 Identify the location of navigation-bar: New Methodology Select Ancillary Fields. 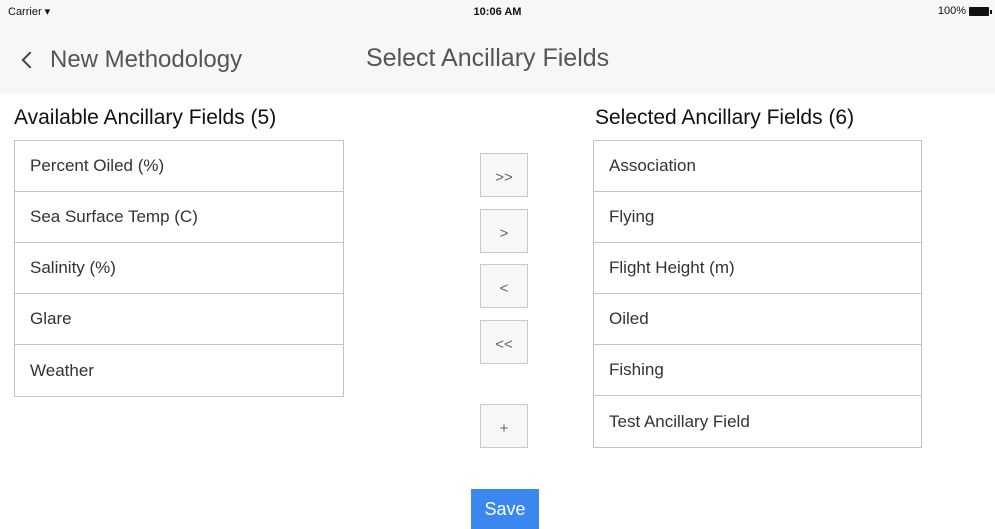
(497, 58).